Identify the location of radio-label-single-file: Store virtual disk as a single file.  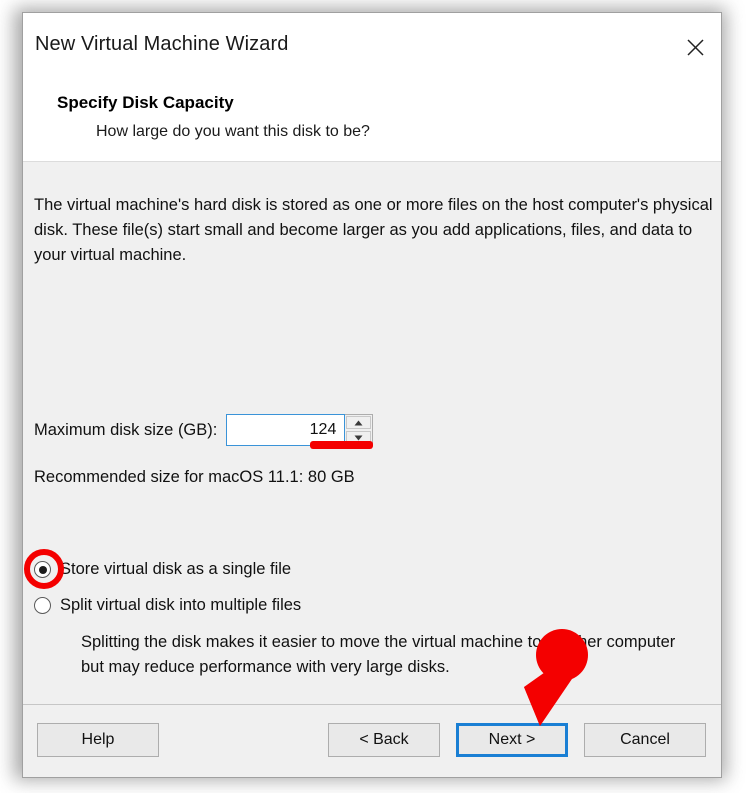
(175, 569).